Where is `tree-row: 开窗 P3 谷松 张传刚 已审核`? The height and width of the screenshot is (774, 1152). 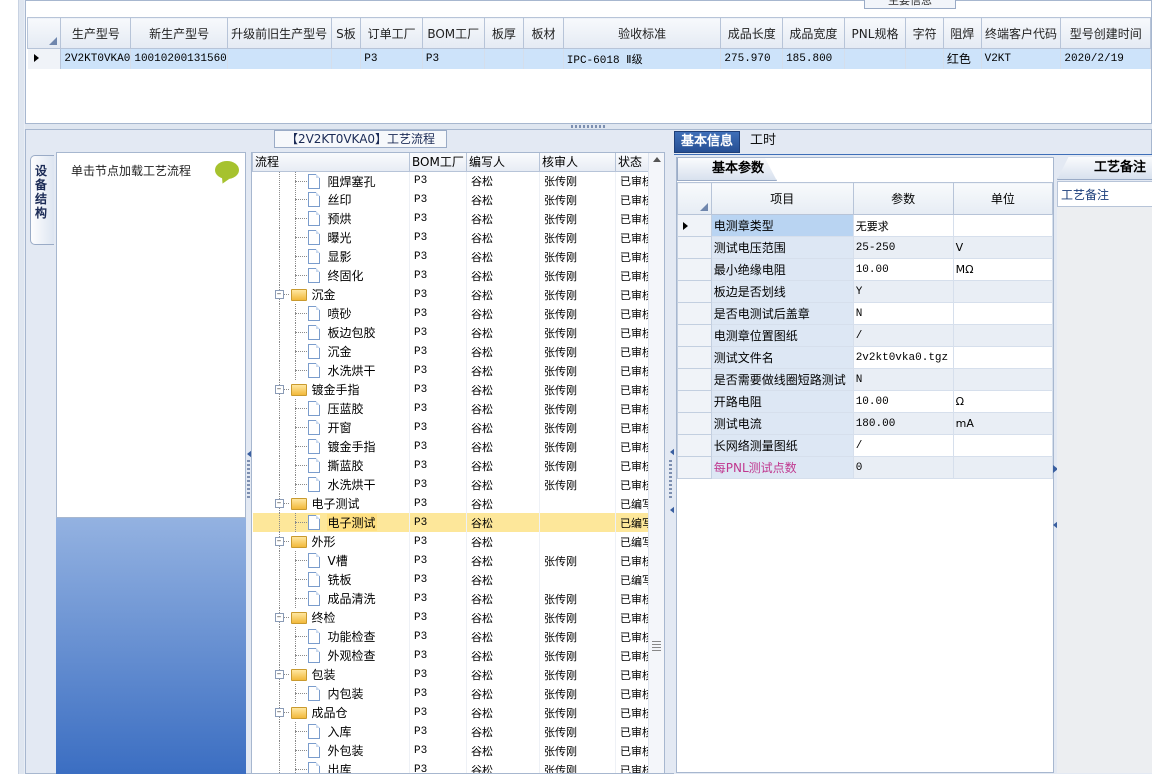 tree-row: 开窗 P3 谷松 张传刚 已审核 is located at coordinates (453, 427).